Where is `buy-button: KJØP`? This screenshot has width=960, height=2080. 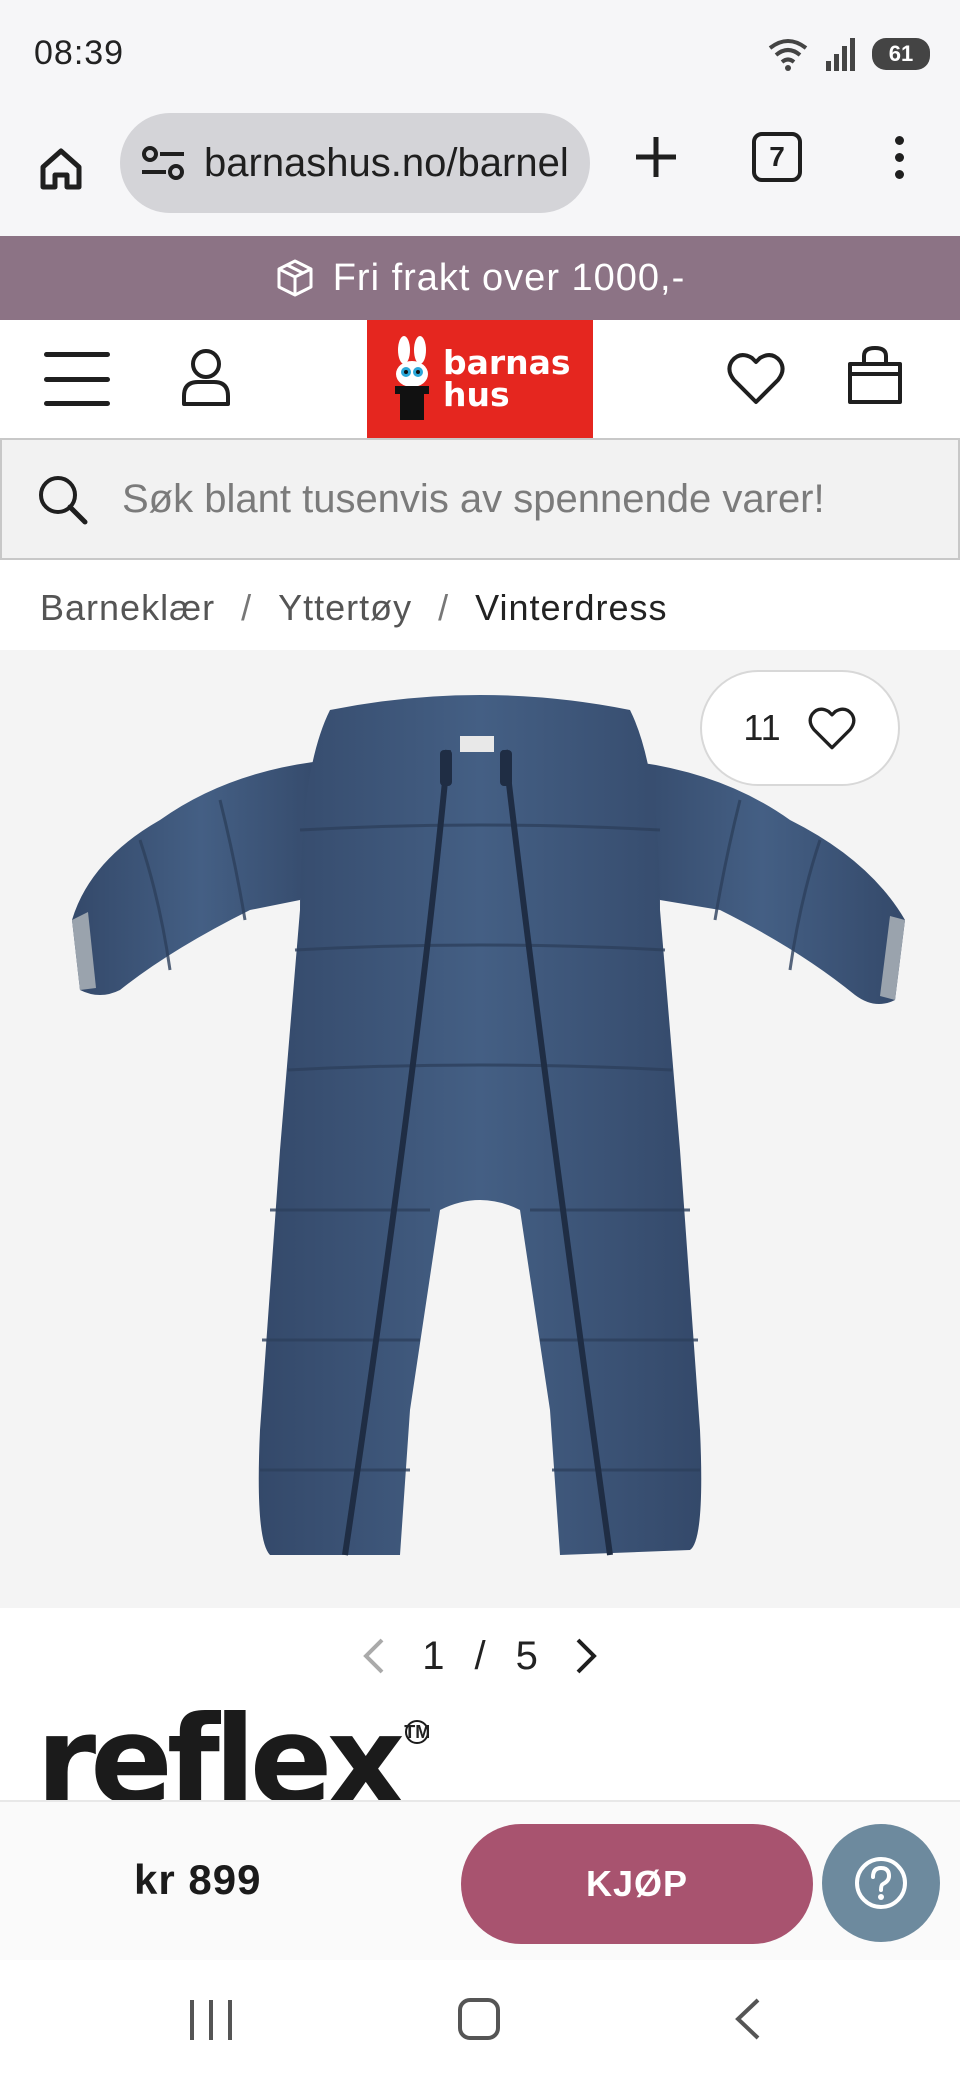 buy-button: KJØP is located at coordinates (637, 1884).